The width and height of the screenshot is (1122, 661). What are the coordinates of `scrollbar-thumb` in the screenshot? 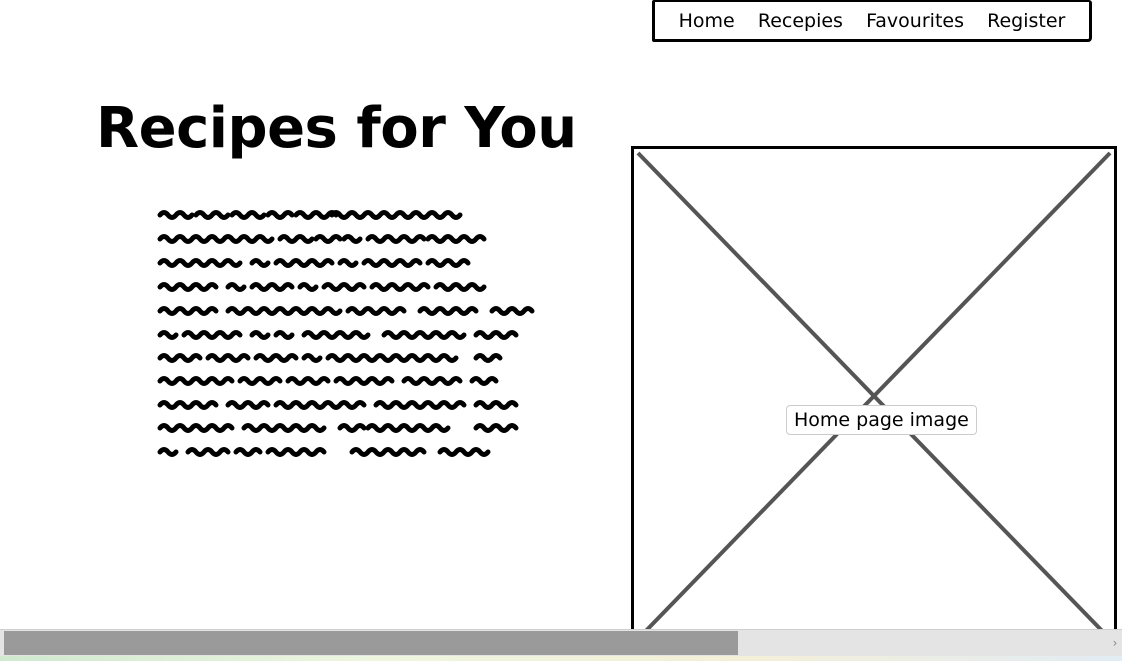 It's located at (371, 643).